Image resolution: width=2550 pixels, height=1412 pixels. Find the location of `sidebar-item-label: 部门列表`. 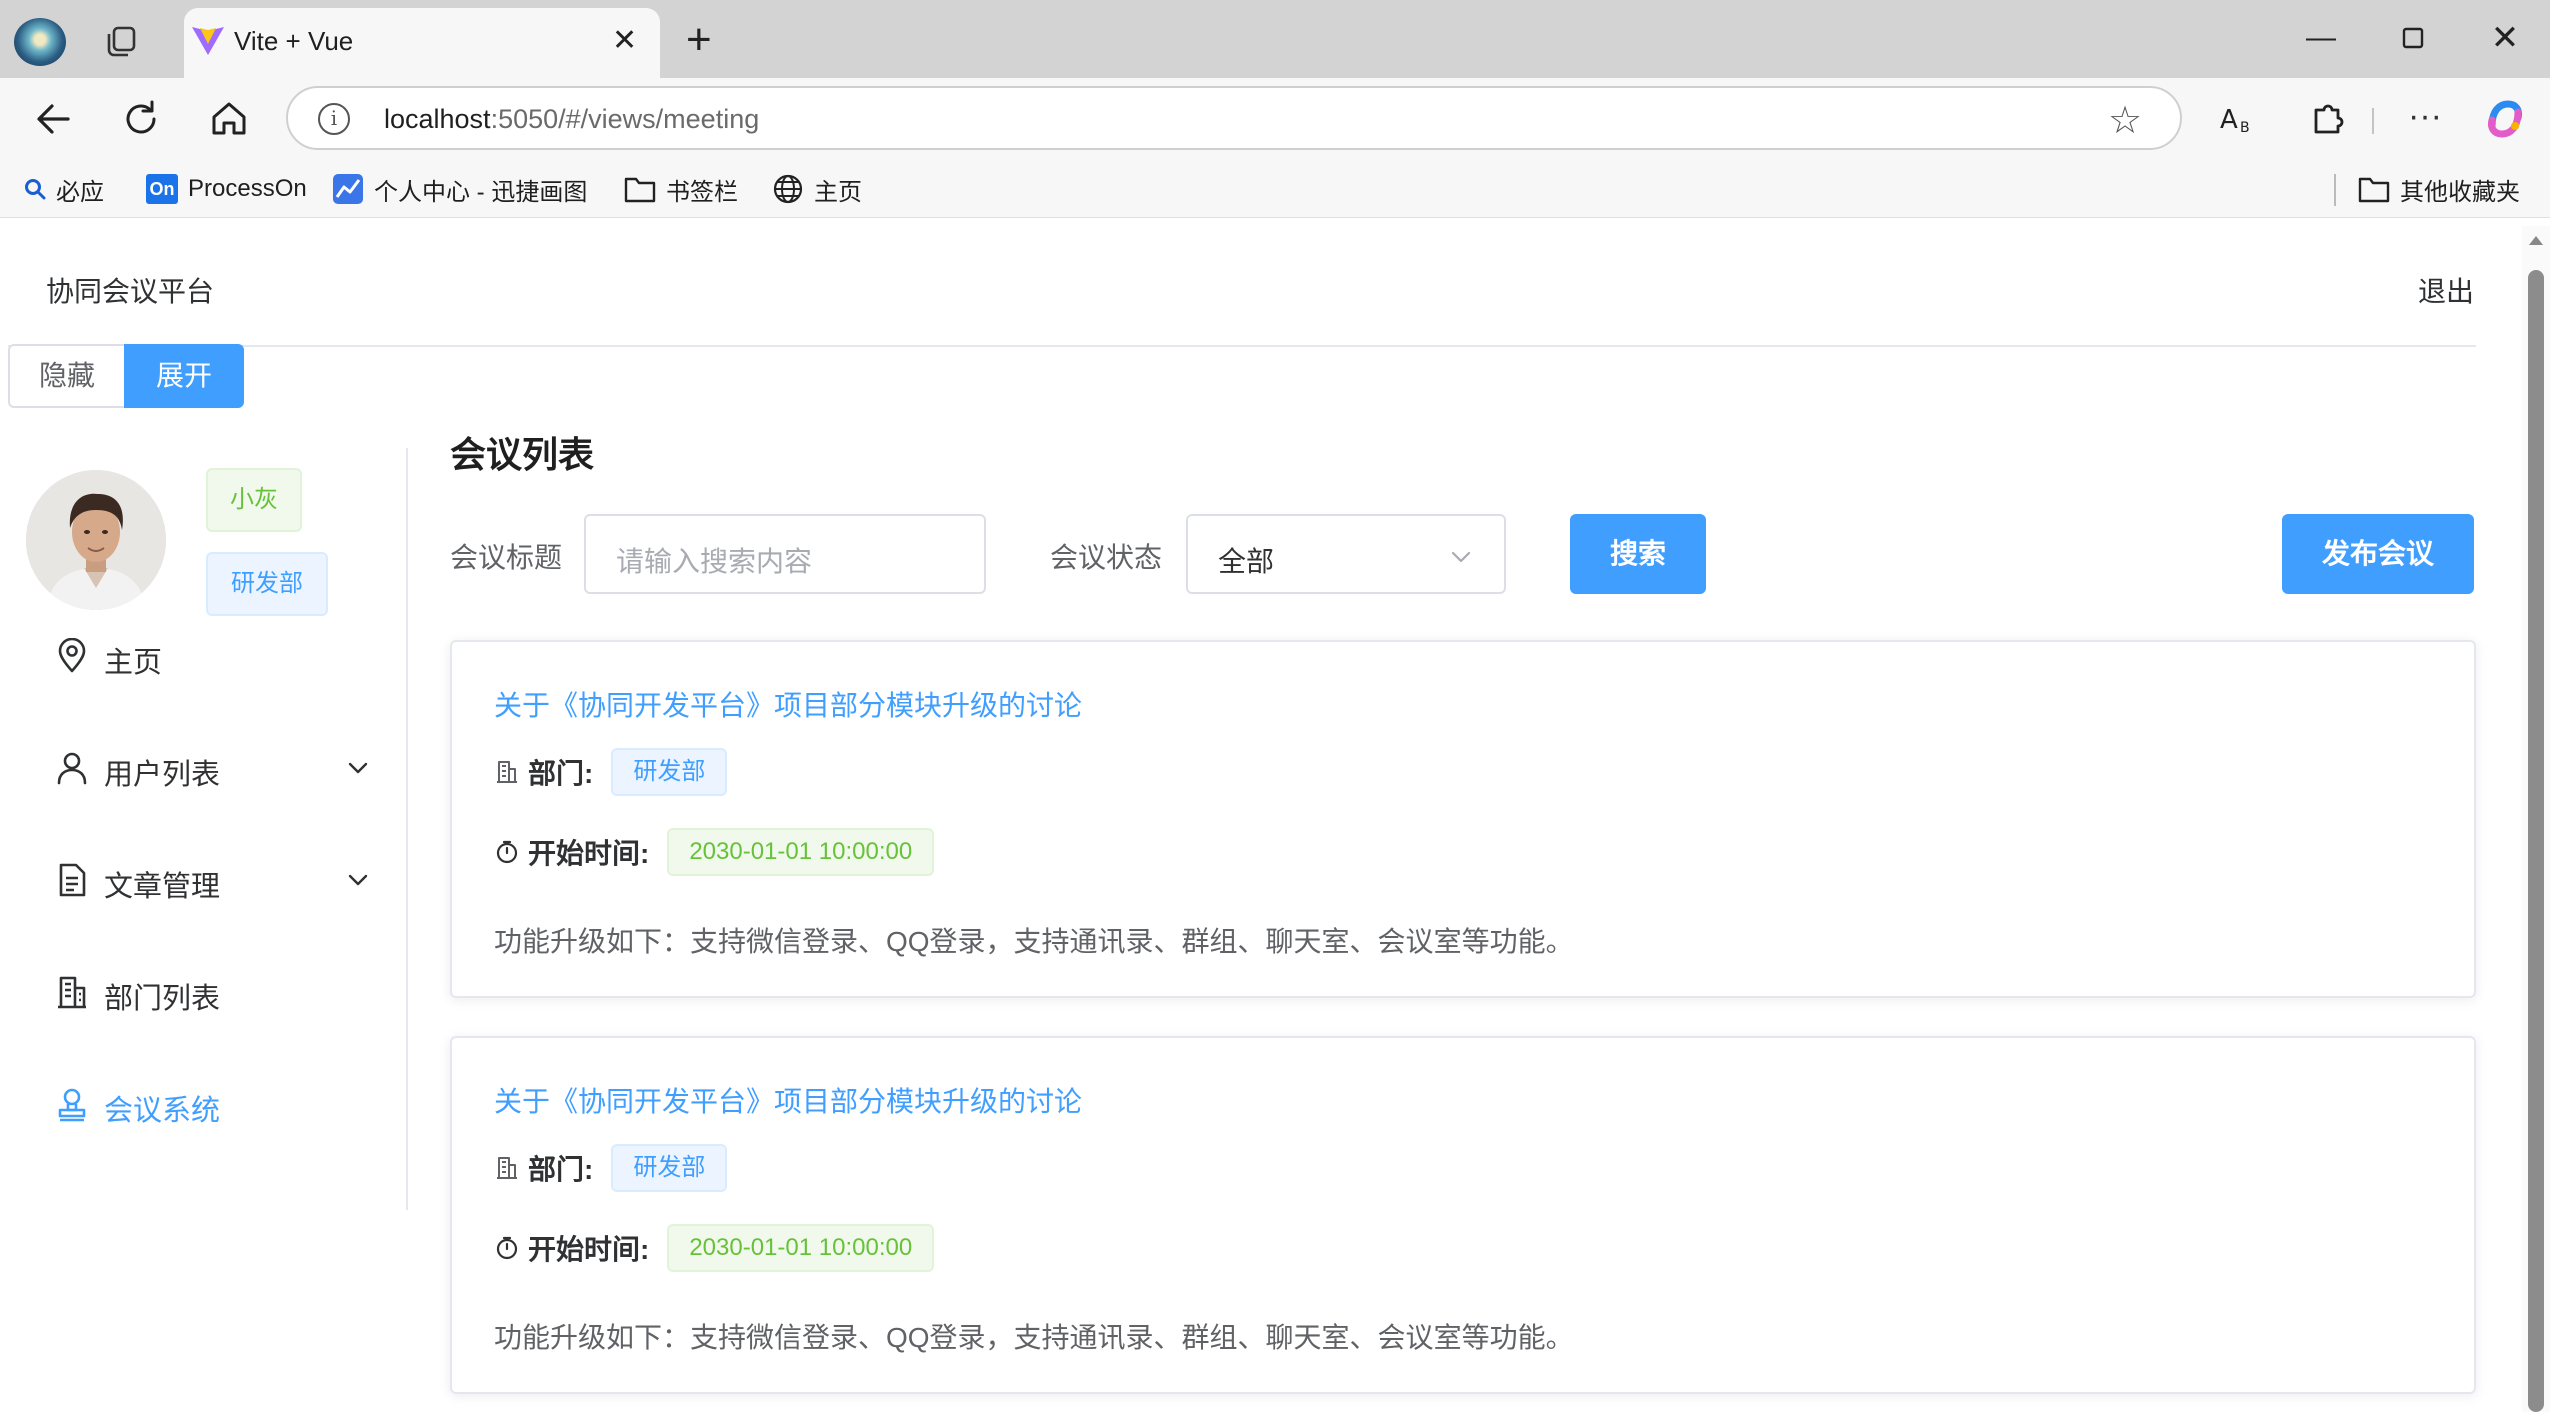

sidebar-item-label: 部门列表 is located at coordinates (162, 999).